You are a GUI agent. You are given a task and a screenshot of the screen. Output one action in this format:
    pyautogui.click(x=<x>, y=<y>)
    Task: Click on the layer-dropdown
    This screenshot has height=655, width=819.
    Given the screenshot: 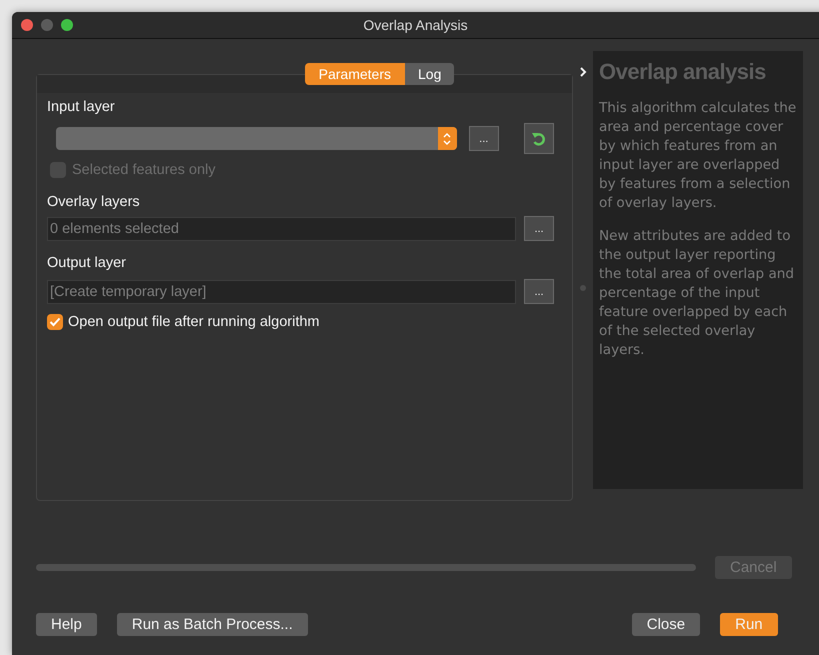 What is the action you would take?
    pyautogui.click(x=256, y=138)
    